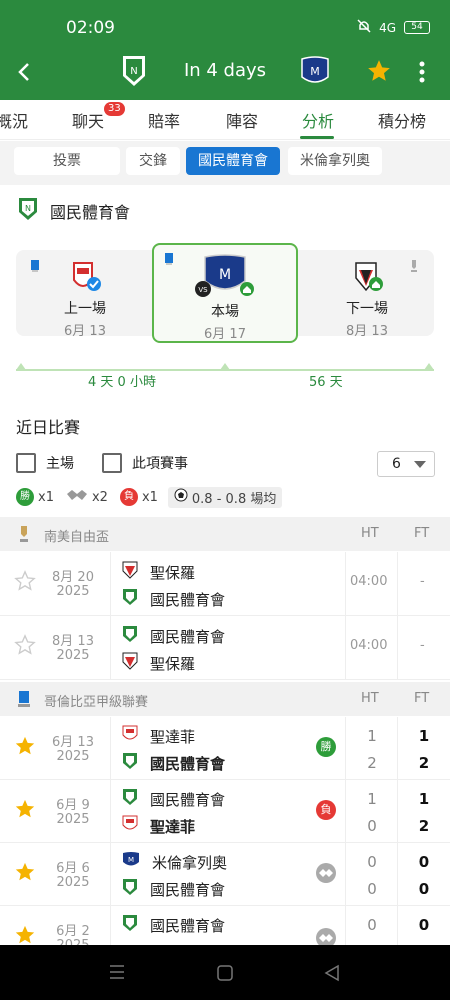  What do you see at coordinates (332, 975) in the screenshot?
I see `back-nav-icon` at bounding box center [332, 975].